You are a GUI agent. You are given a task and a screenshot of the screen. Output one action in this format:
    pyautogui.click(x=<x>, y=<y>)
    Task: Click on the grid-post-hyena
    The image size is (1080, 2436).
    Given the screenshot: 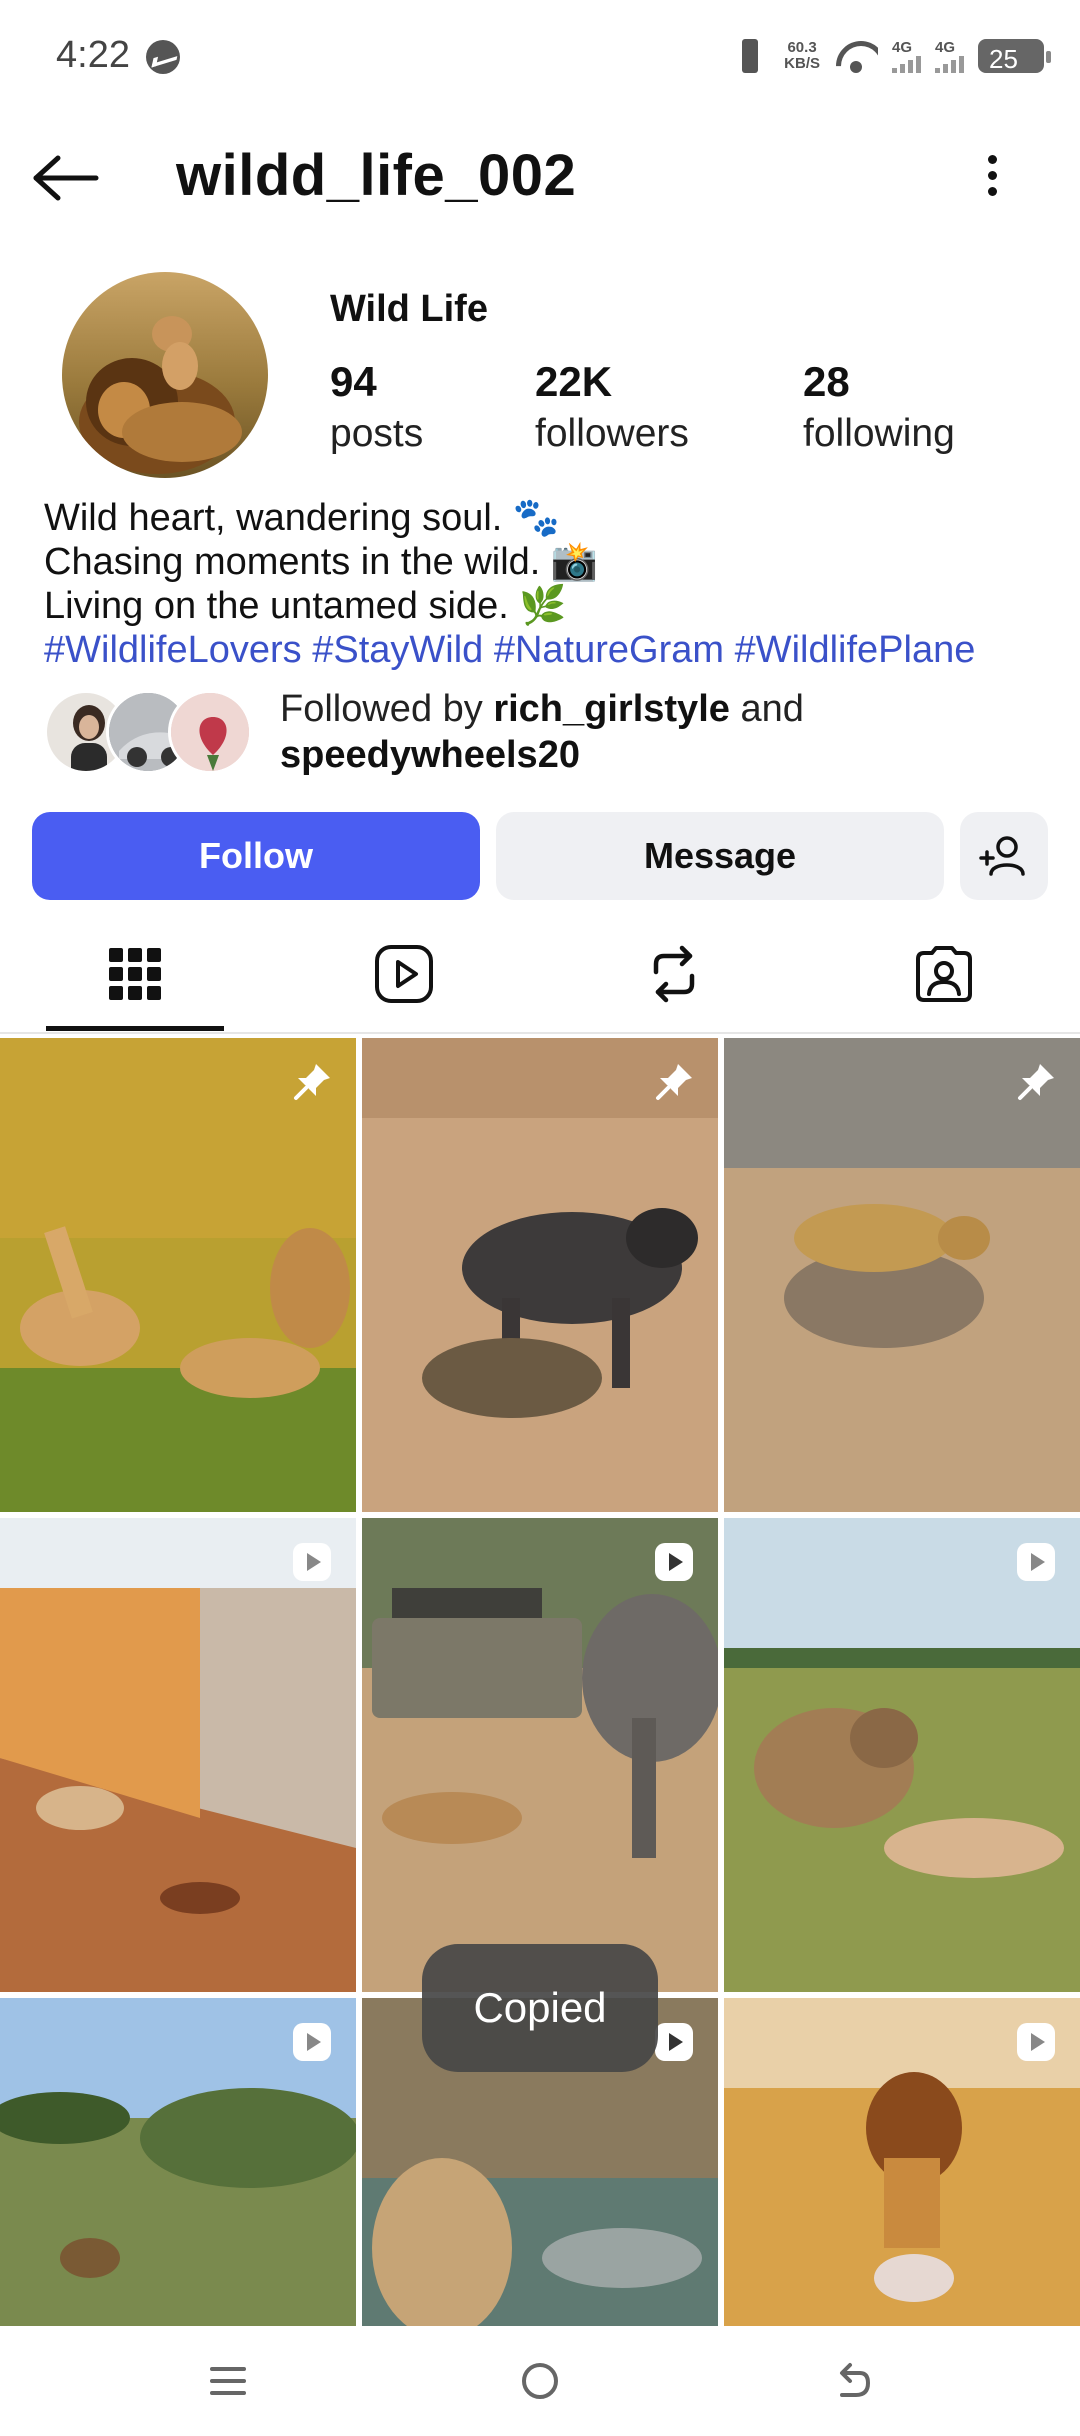 What is the action you would take?
    pyautogui.click(x=902, y=1755)
    